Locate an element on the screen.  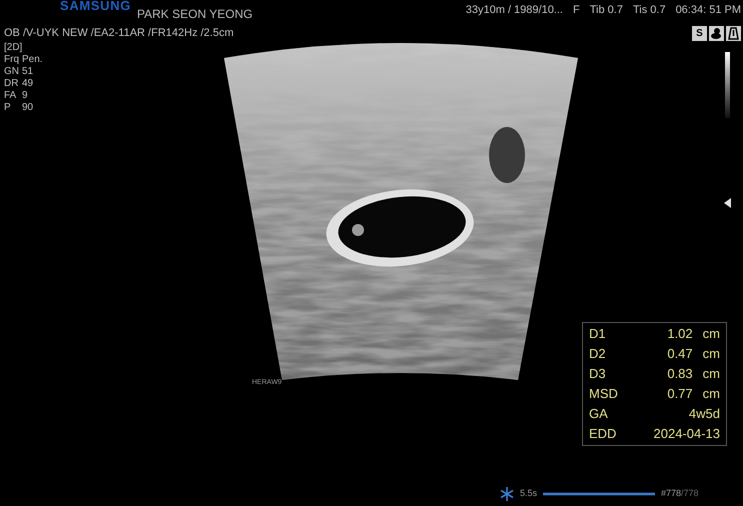
patient-sex: F is located at coordinates (576, 10).